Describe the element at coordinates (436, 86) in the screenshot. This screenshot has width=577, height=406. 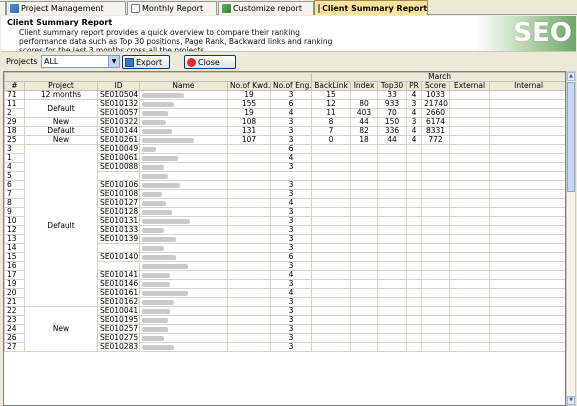
I see `column-header: Score` at that location.